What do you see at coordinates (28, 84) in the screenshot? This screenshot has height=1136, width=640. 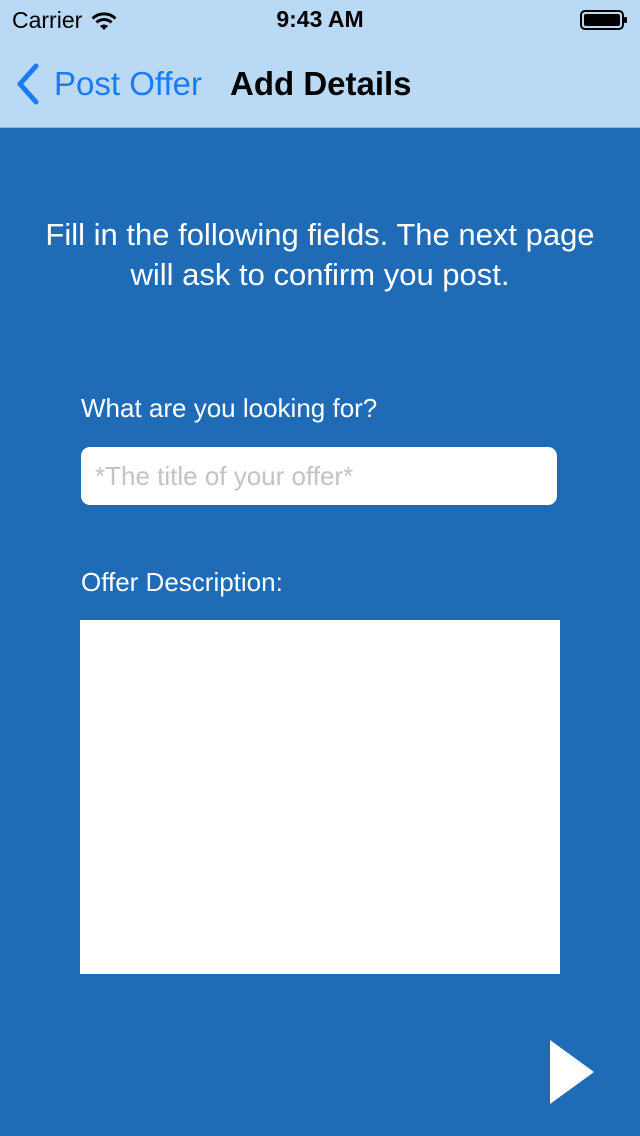 I see `chevron-left-icon` at bounding box center [28, 84].